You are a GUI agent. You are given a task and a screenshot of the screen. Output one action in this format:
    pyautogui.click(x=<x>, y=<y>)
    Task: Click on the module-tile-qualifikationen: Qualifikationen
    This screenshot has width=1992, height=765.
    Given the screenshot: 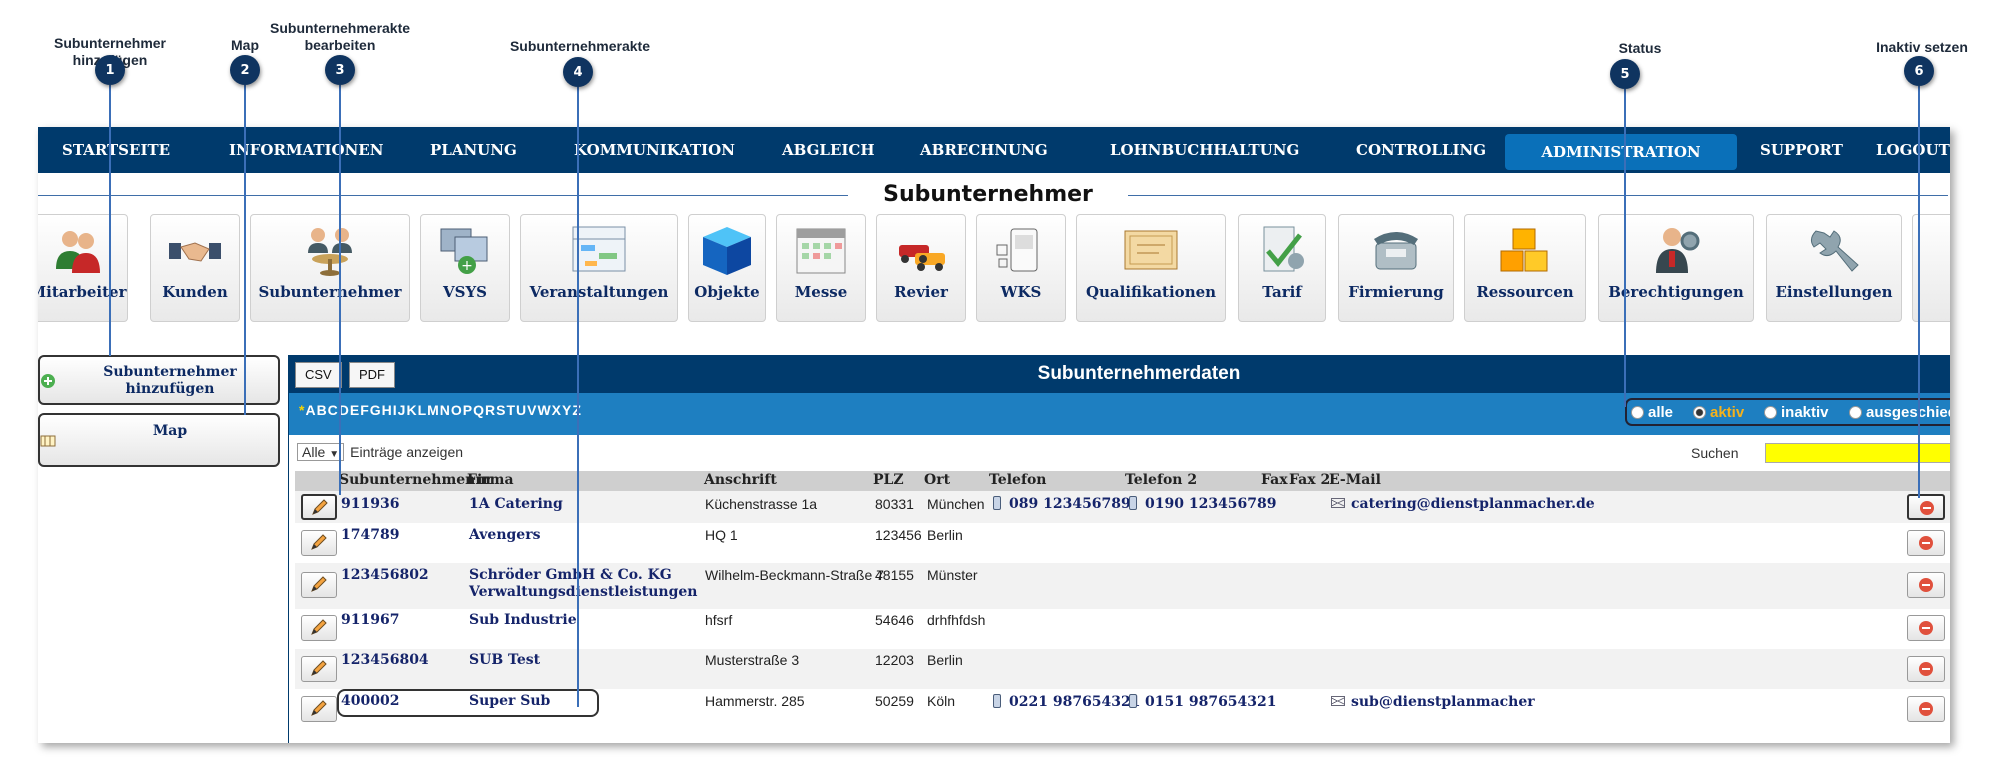 What is the action you would take?
    pyautogui.click(x=1151, y=268)
    